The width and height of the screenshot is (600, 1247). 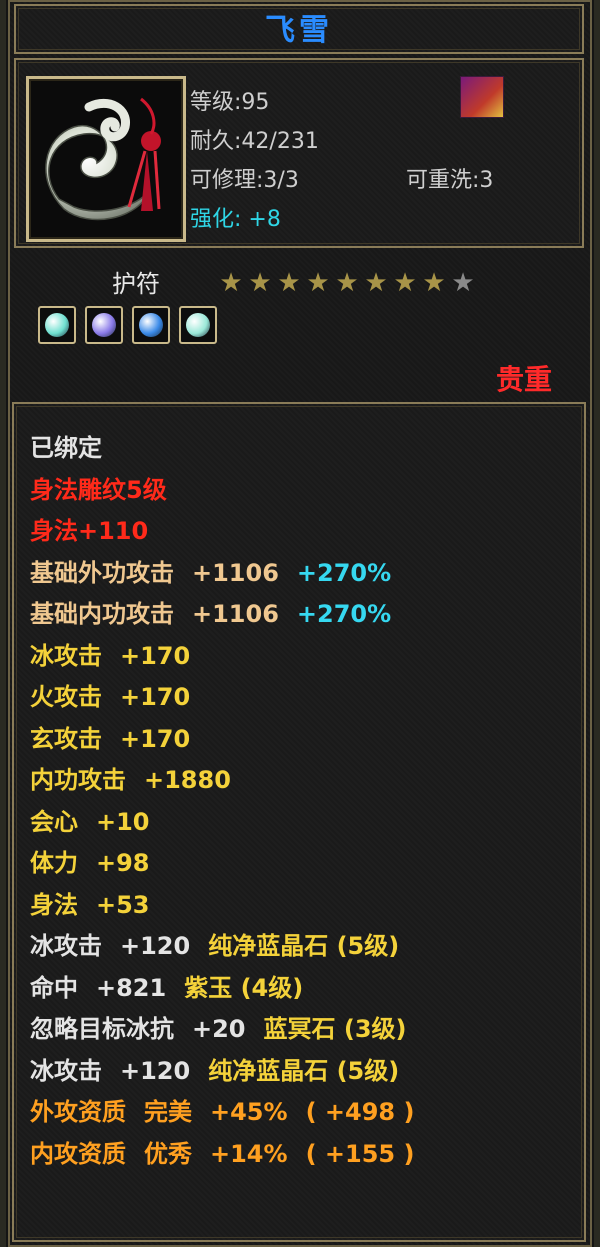 What do you see at coordinates (187, 780) in the screenshot?
I see `attribute-text: +1880` at bounding box center [187, 780].